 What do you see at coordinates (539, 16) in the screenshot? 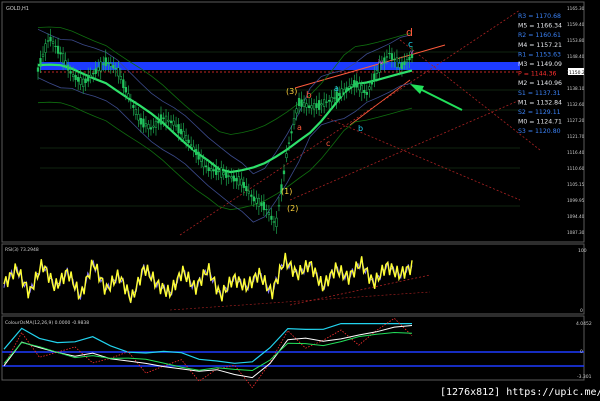
I see `murrey-level-label: R3 = 1170.68` at bounding box center [539, 16].